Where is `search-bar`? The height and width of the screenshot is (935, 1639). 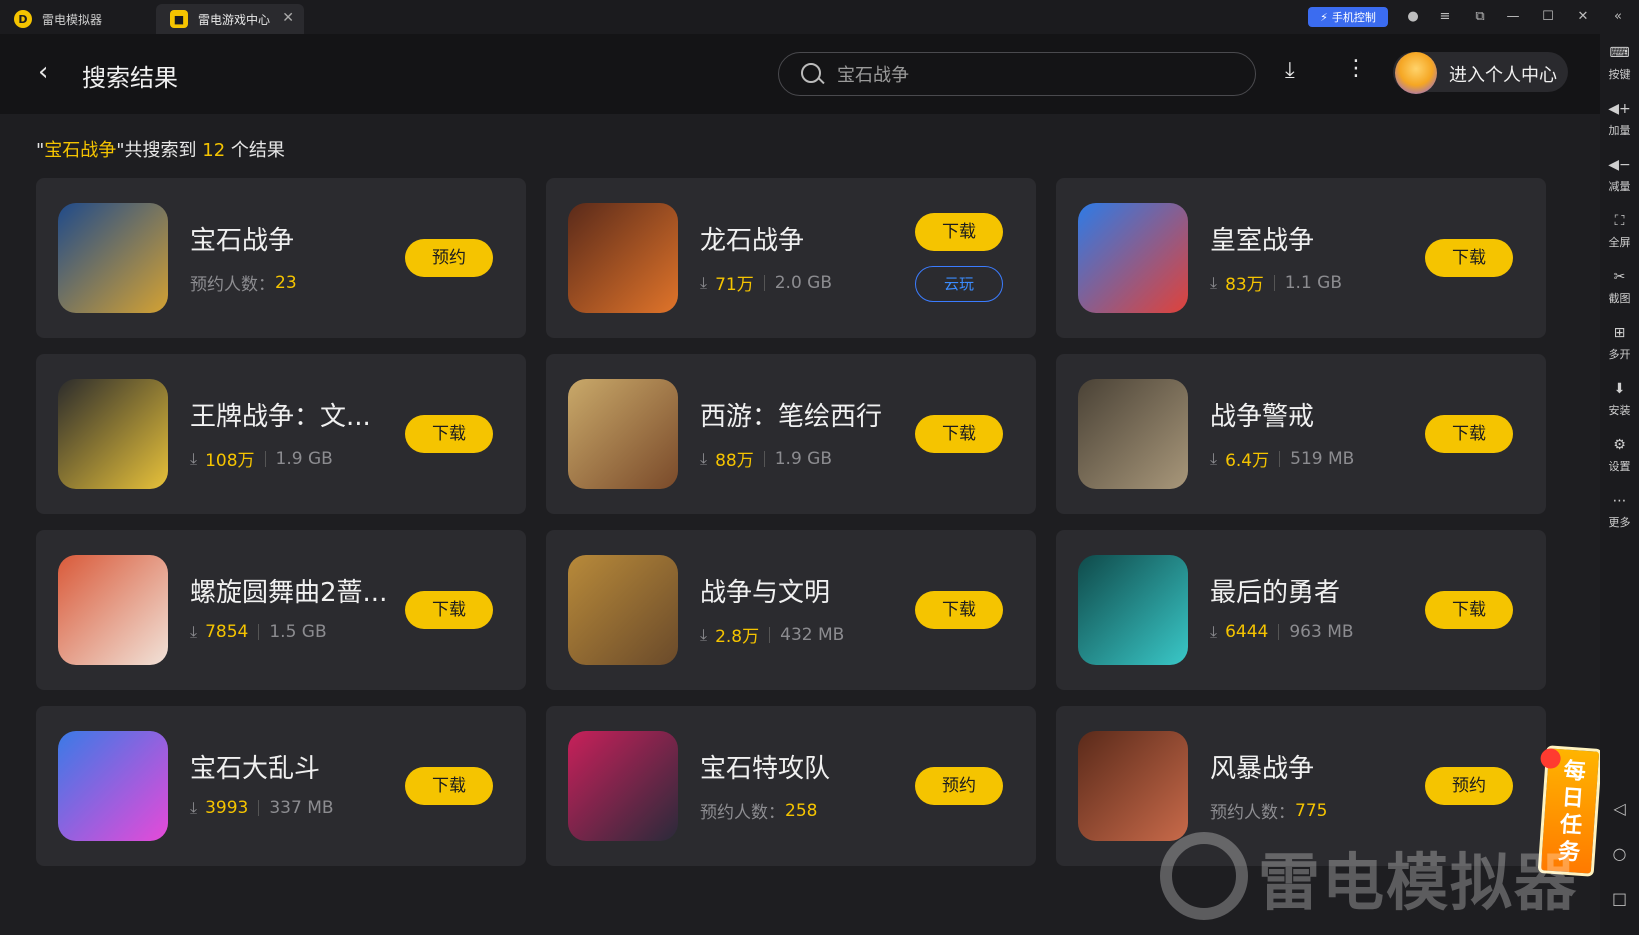
search-bar is located at coordinates (1017, 74).